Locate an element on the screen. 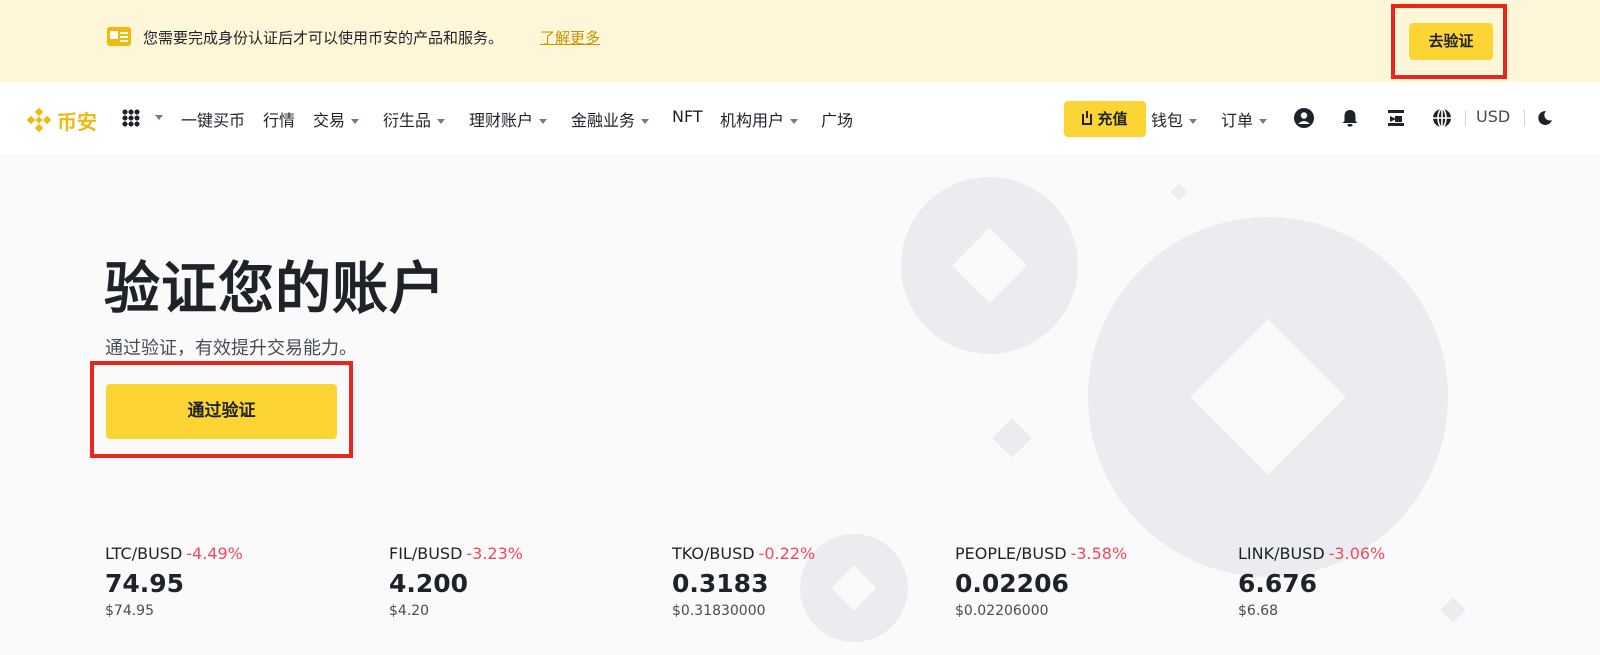 The height and width of the screenshot is (655, 1600). nav-item-institutional: 机构用户 is located at coordinates (759, 119).